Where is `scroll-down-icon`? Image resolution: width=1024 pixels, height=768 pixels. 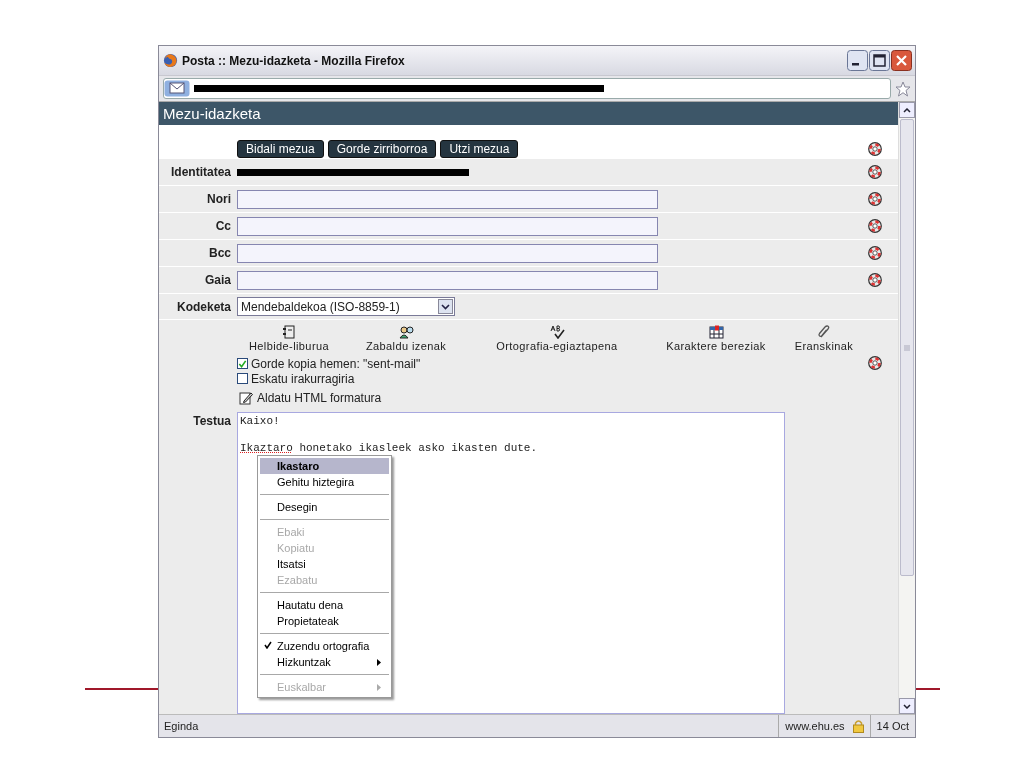 scroll-down-icon is located at coordinates (907, 706).